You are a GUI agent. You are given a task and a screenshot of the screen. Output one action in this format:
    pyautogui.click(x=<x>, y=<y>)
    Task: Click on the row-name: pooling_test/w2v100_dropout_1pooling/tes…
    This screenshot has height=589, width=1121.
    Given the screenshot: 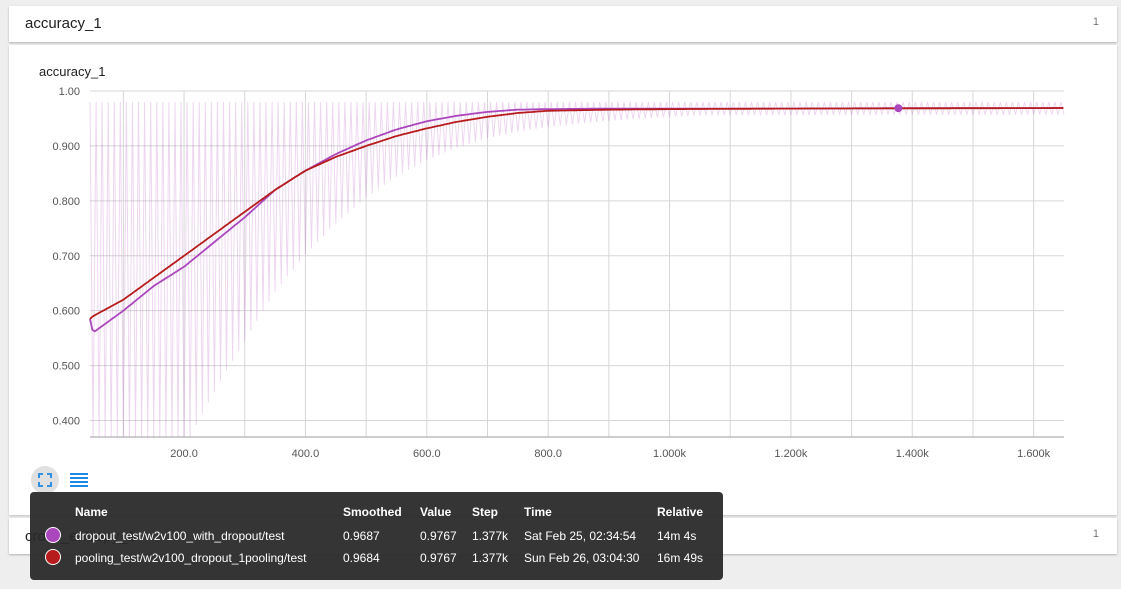 What is the action you would take?
    pyautogui.click(x=191, y=558)
    